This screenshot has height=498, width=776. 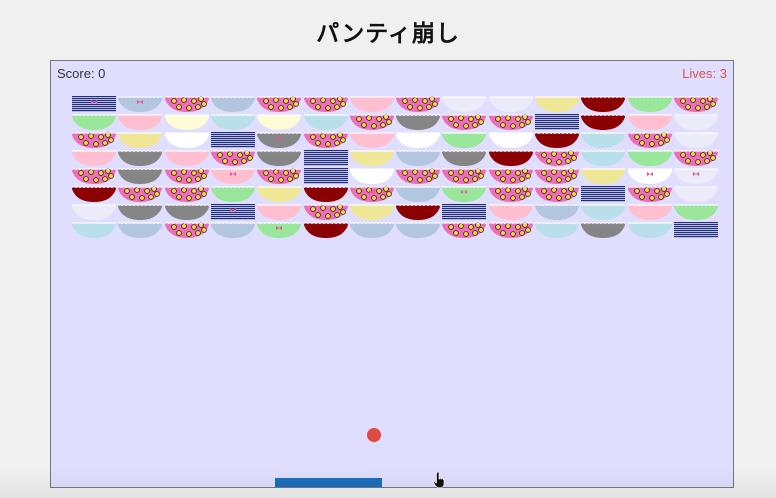 I want to click on hand-pointer-icon, so click(x=439, y=480).